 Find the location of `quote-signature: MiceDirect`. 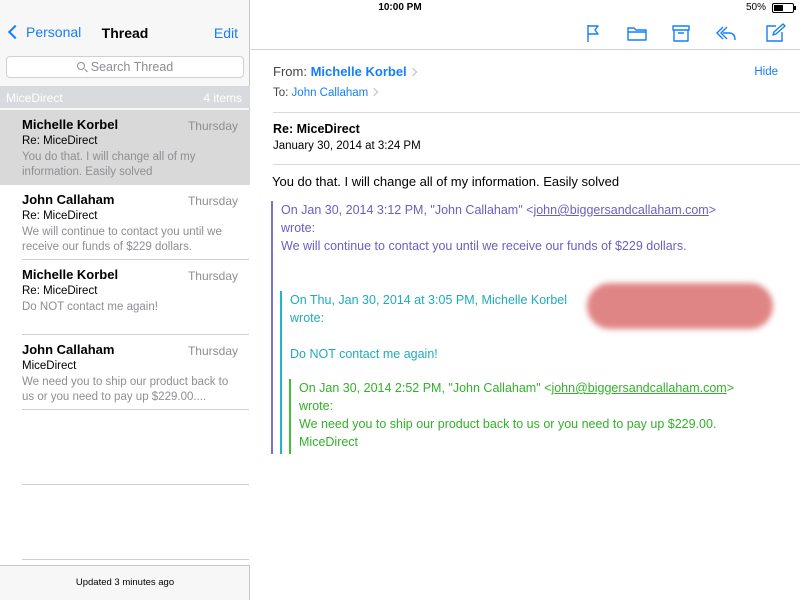

quote-signature: MiceDirect is located at coordinates (329, 442).